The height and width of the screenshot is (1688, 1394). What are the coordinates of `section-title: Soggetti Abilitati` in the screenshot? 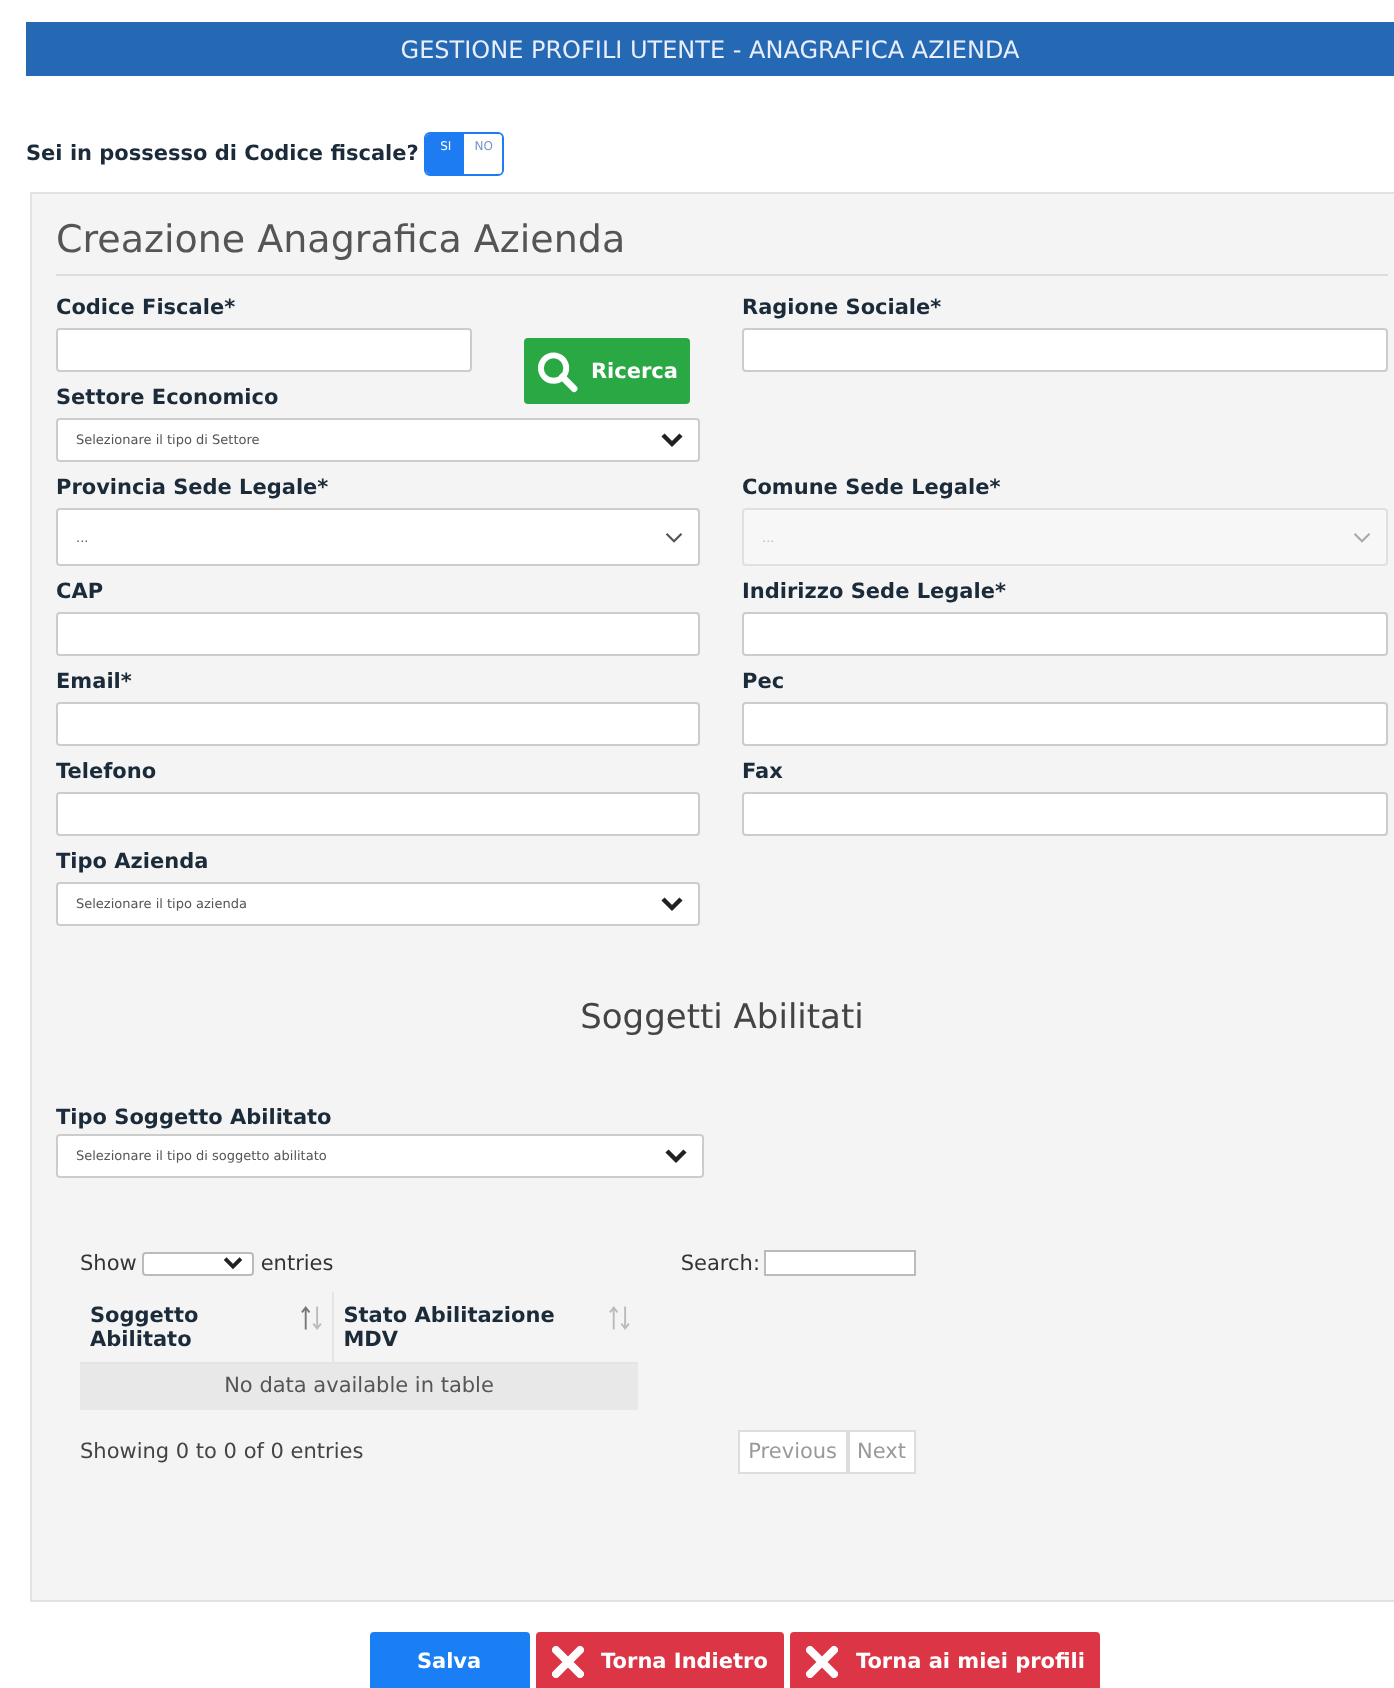 It's located at (722, 1018).